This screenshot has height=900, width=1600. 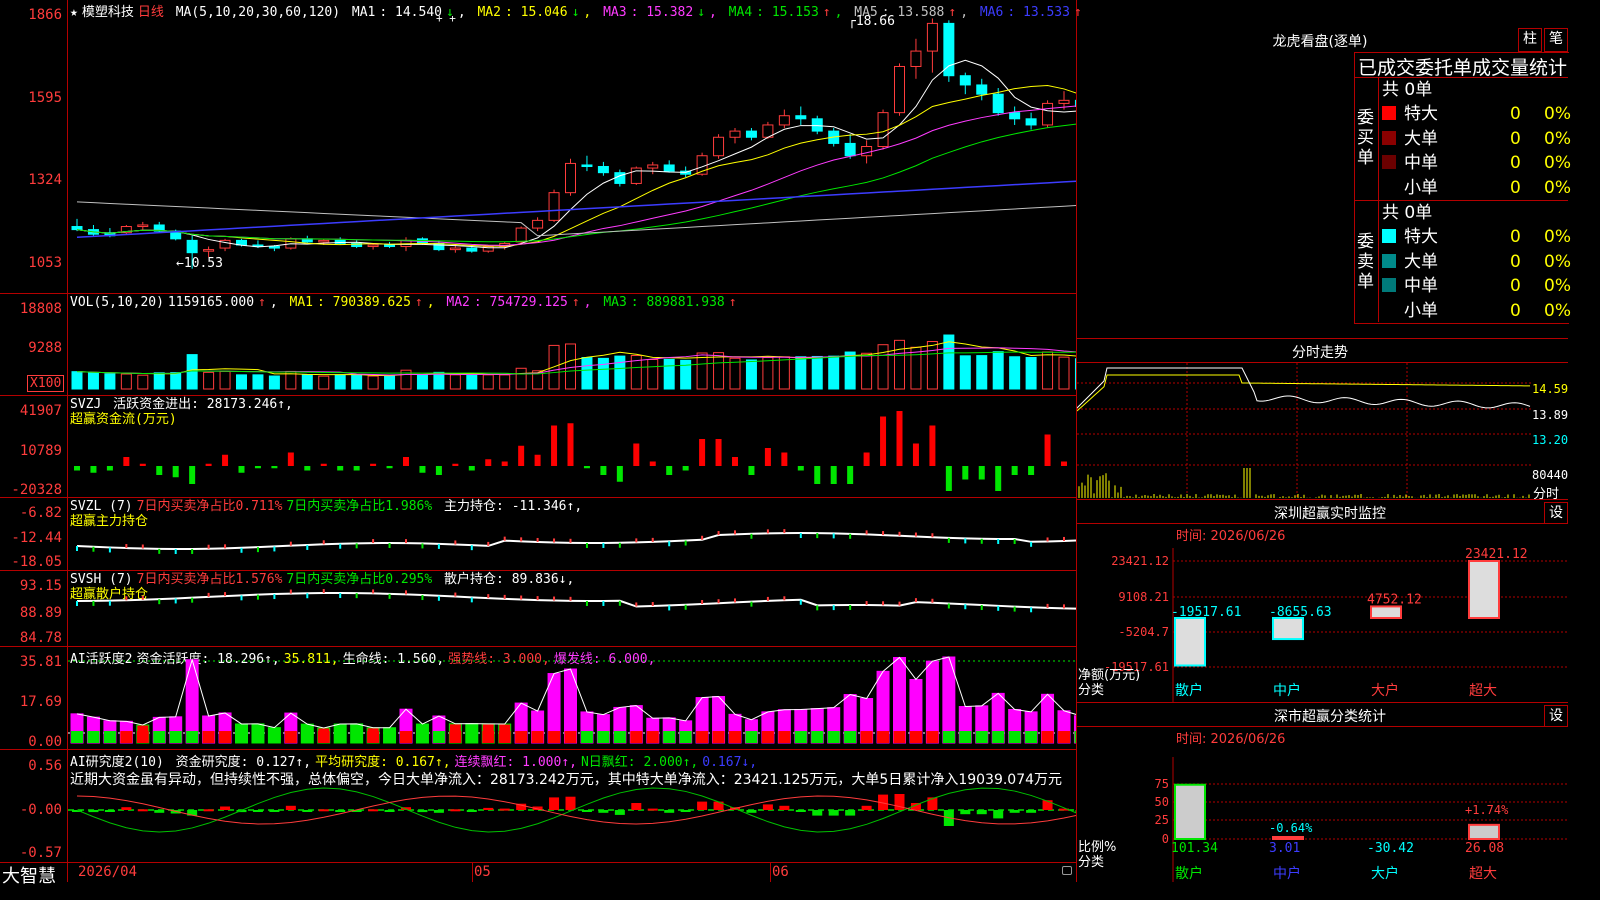 What do you see at coordinates (1421, 237) in the screenshot?
I see `row-label: 特大` at bounding box center [1421, 237].